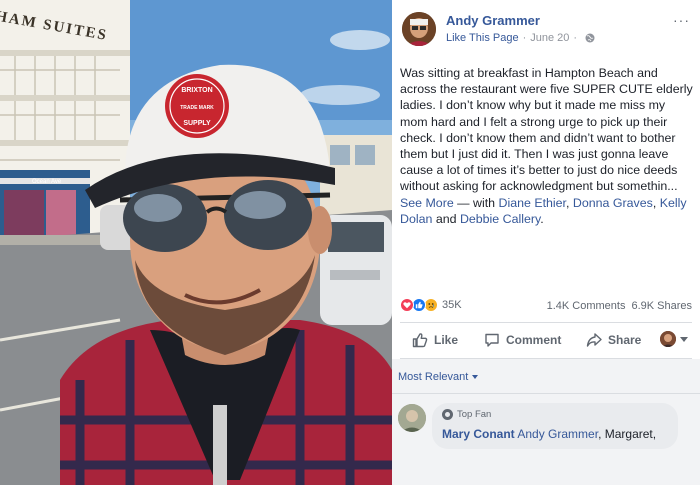  What do you see at coordinates (446, 218) in the screenshot?
I see `tag-and: and` at bounding box center [446, 218].